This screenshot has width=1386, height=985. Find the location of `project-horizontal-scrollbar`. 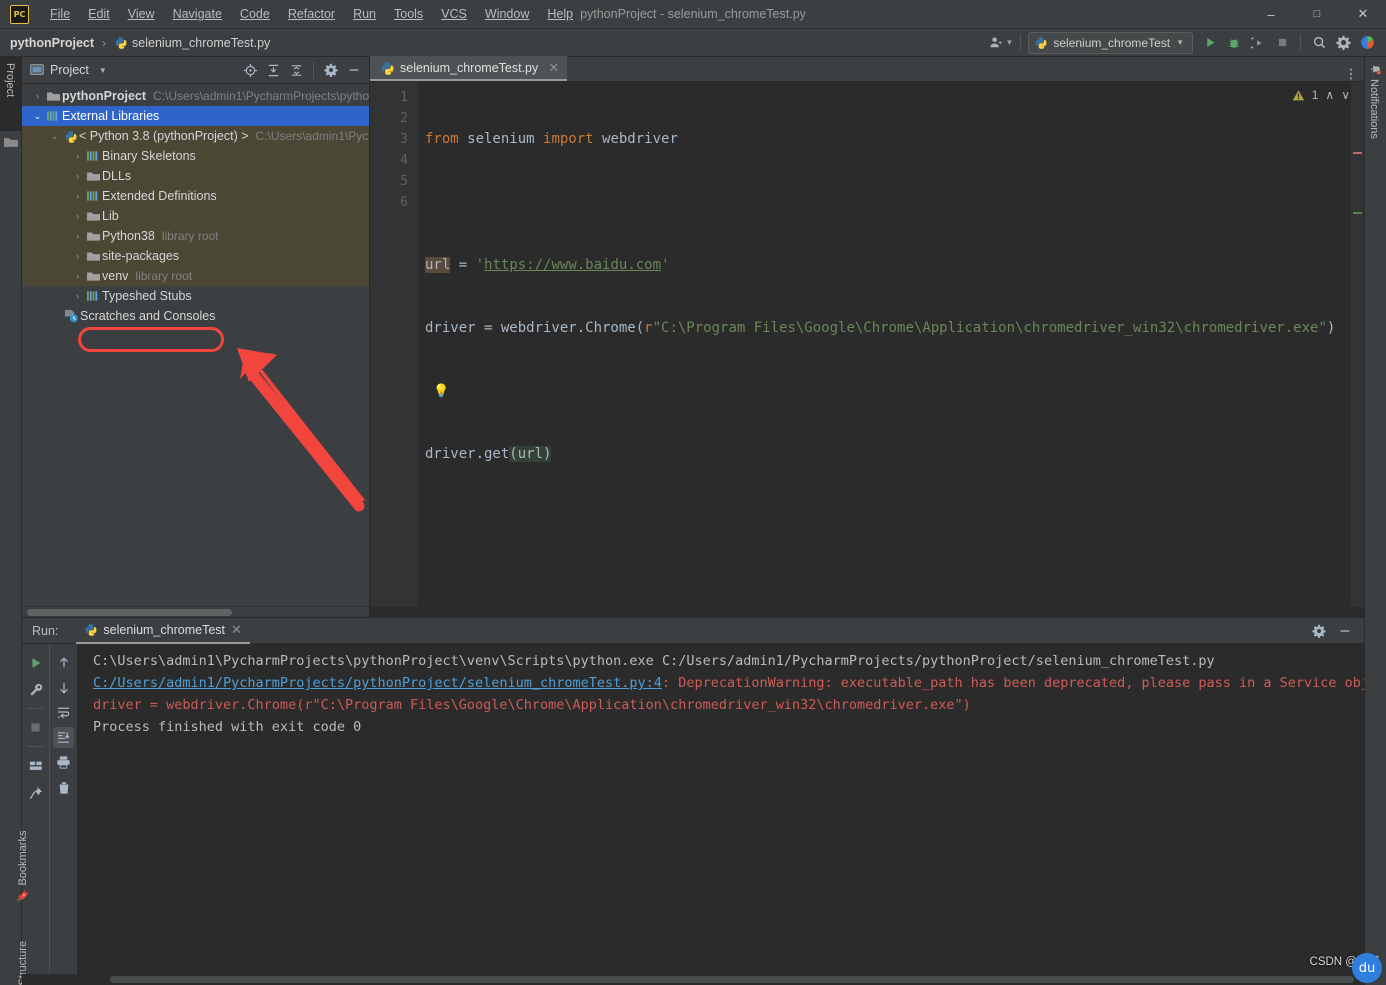

project-horizontal-scrollbar is located at coordinates (195, 611).